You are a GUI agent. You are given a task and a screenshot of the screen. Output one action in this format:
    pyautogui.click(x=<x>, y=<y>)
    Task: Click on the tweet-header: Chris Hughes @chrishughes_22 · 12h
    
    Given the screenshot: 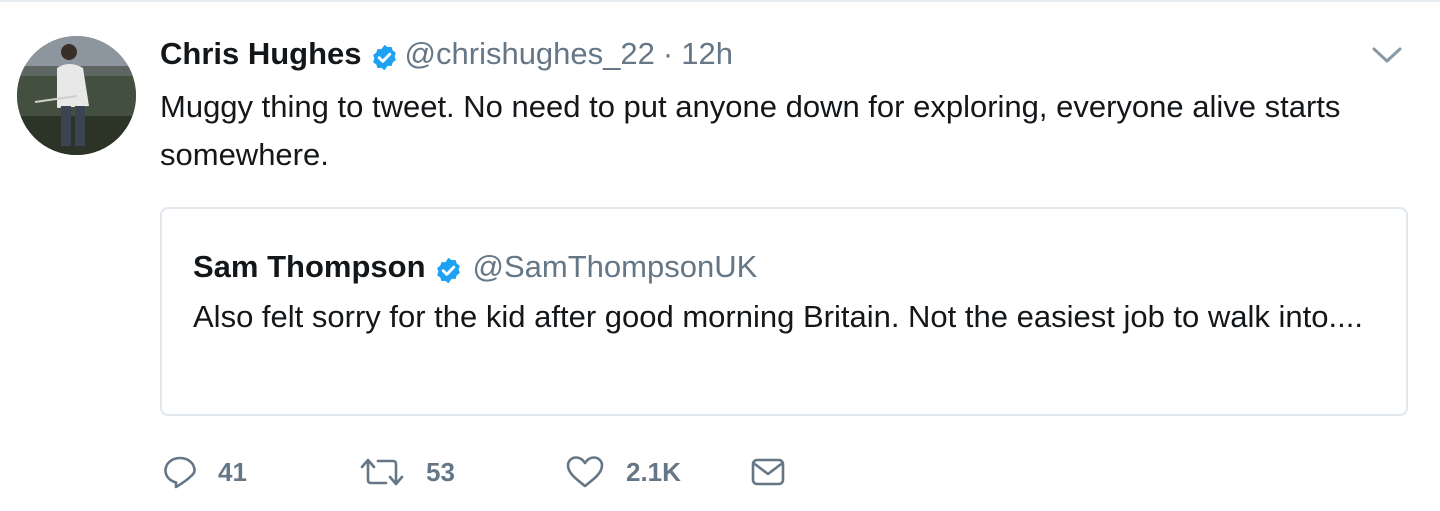 What is the action you would take?
    pyautogui.click(x=446, y=54)
    